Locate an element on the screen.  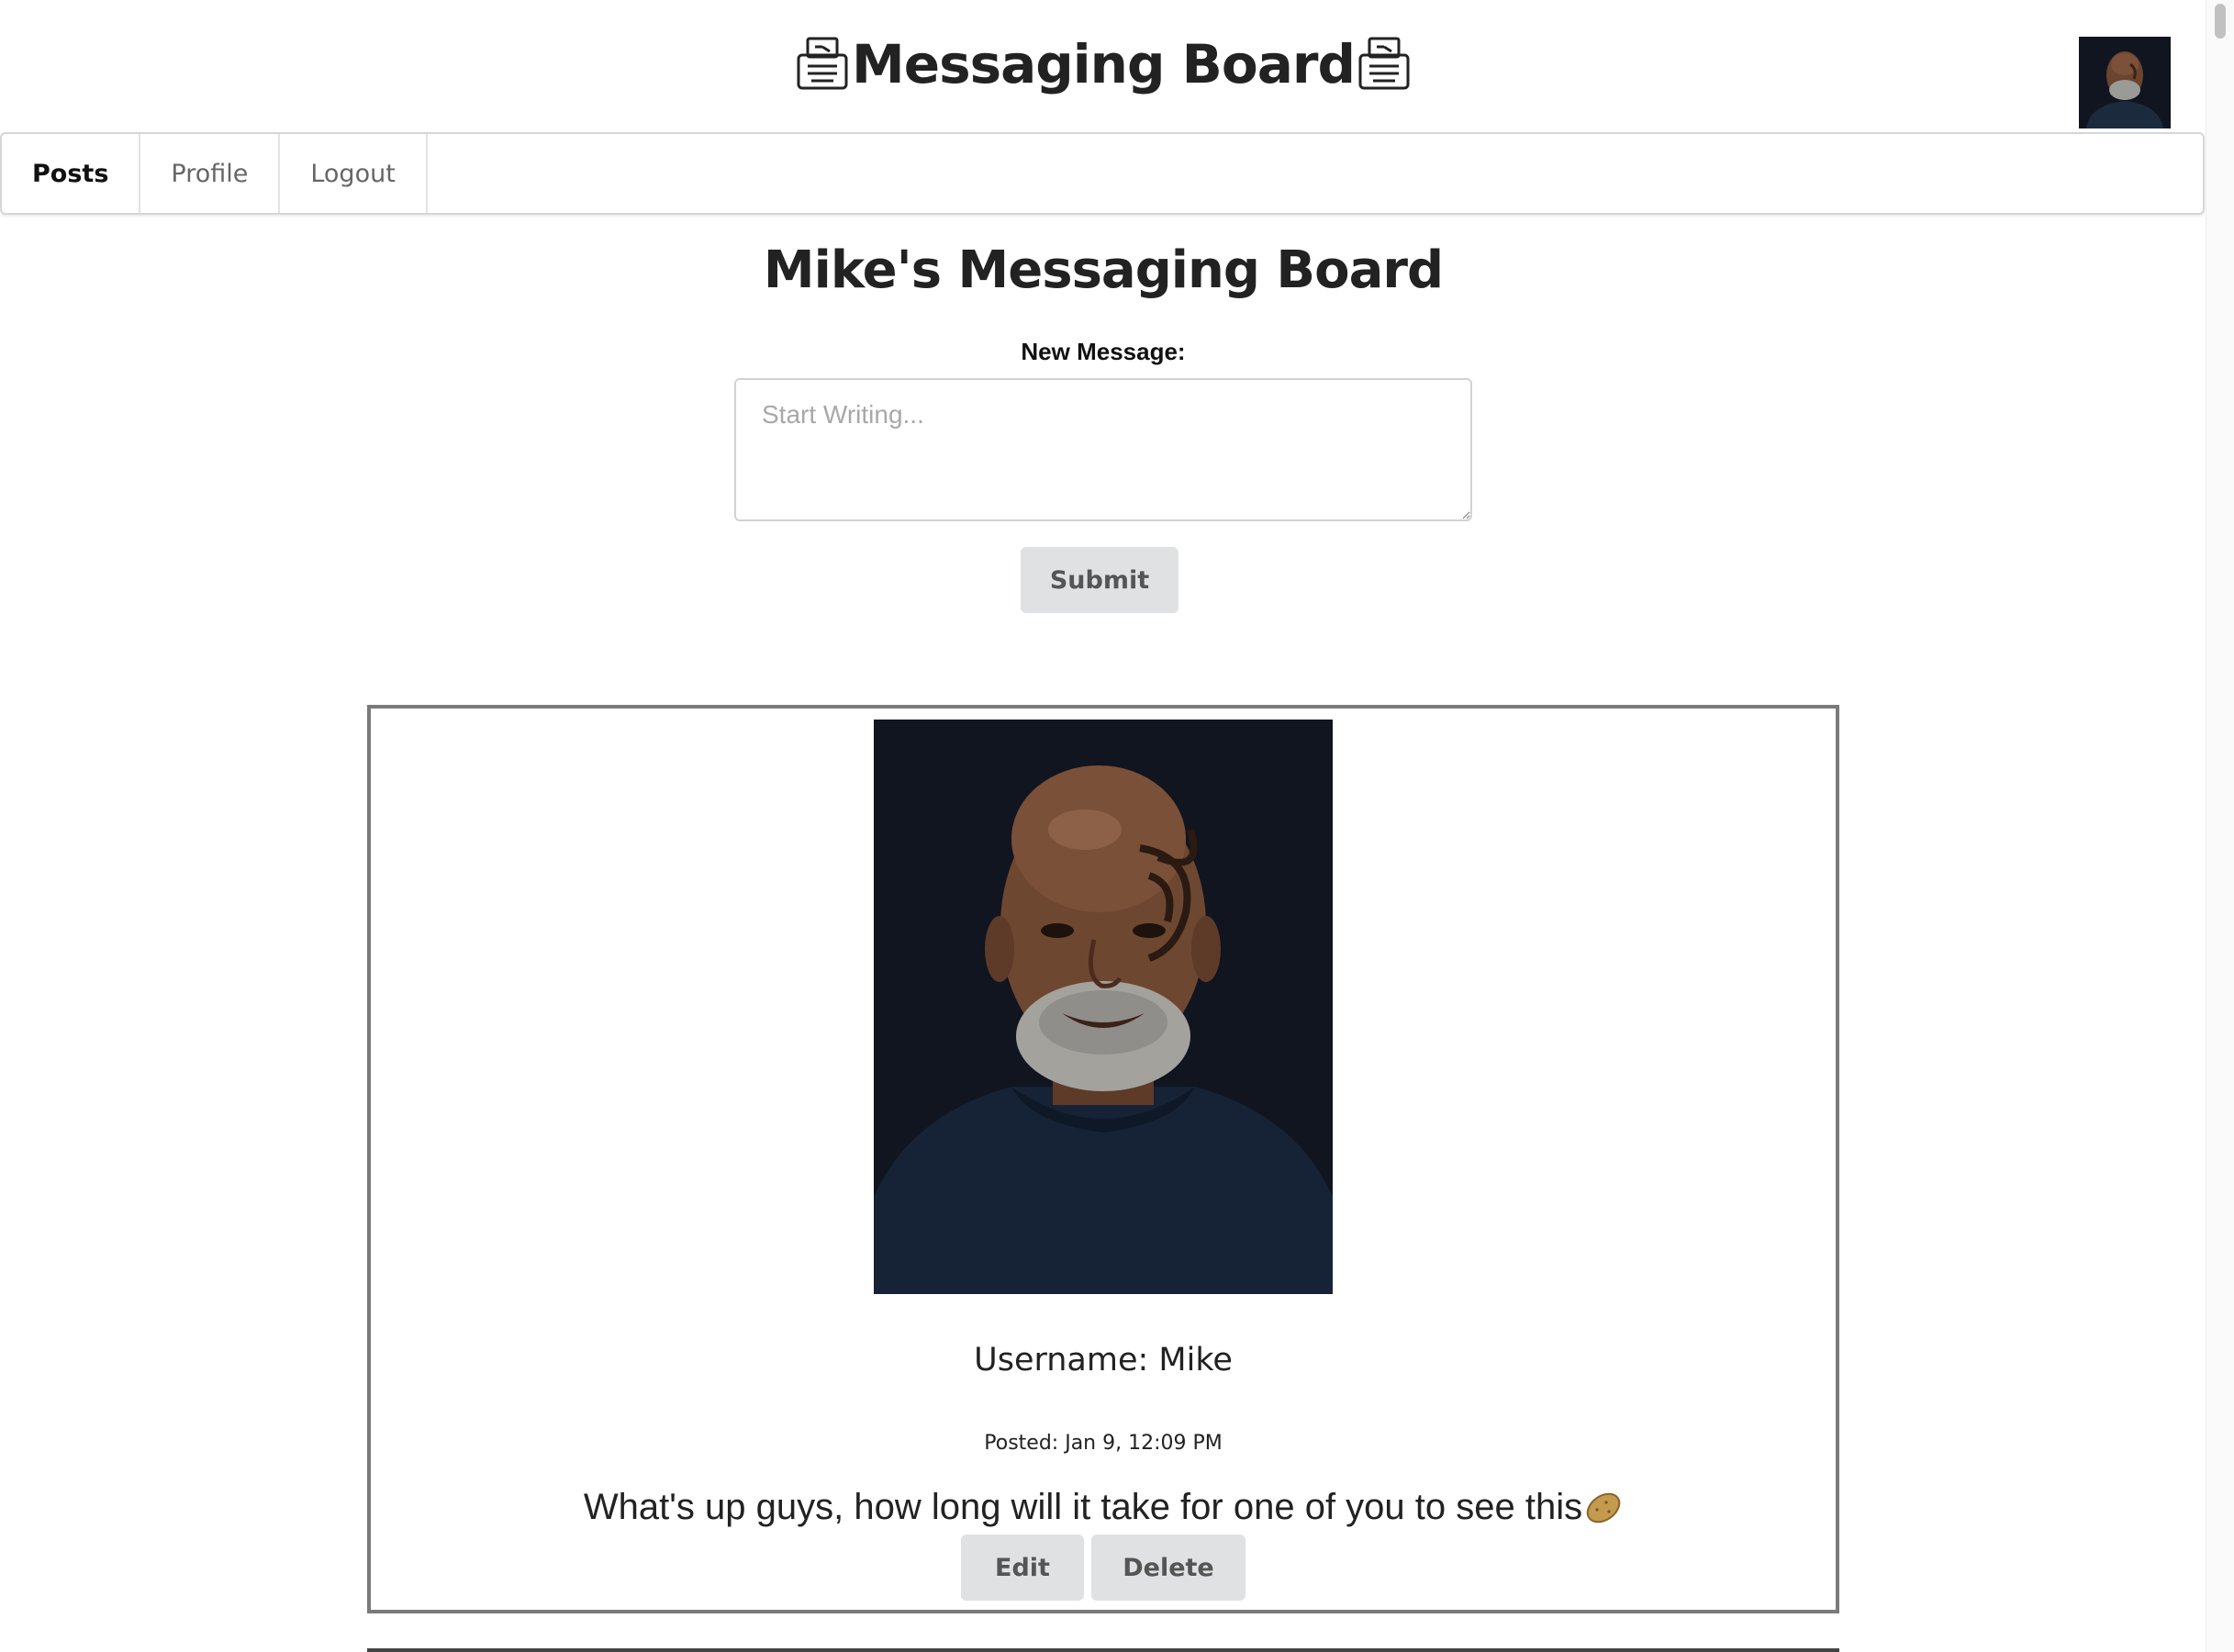
nav-tab-posts: Posts is located at coordinates (71, 174).